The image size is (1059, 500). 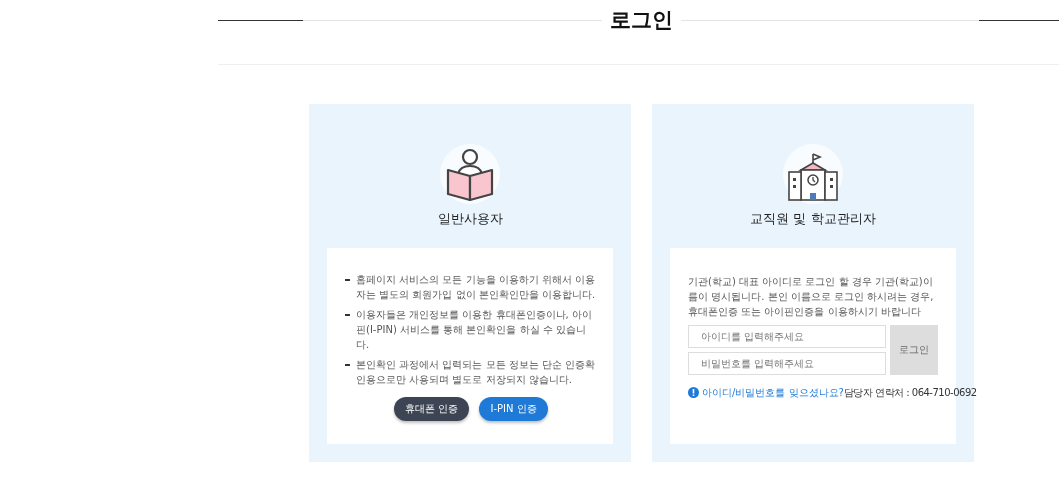 I want to click on id-input-field: 아이디를 입력해주세요, so click(x=787, y=336).